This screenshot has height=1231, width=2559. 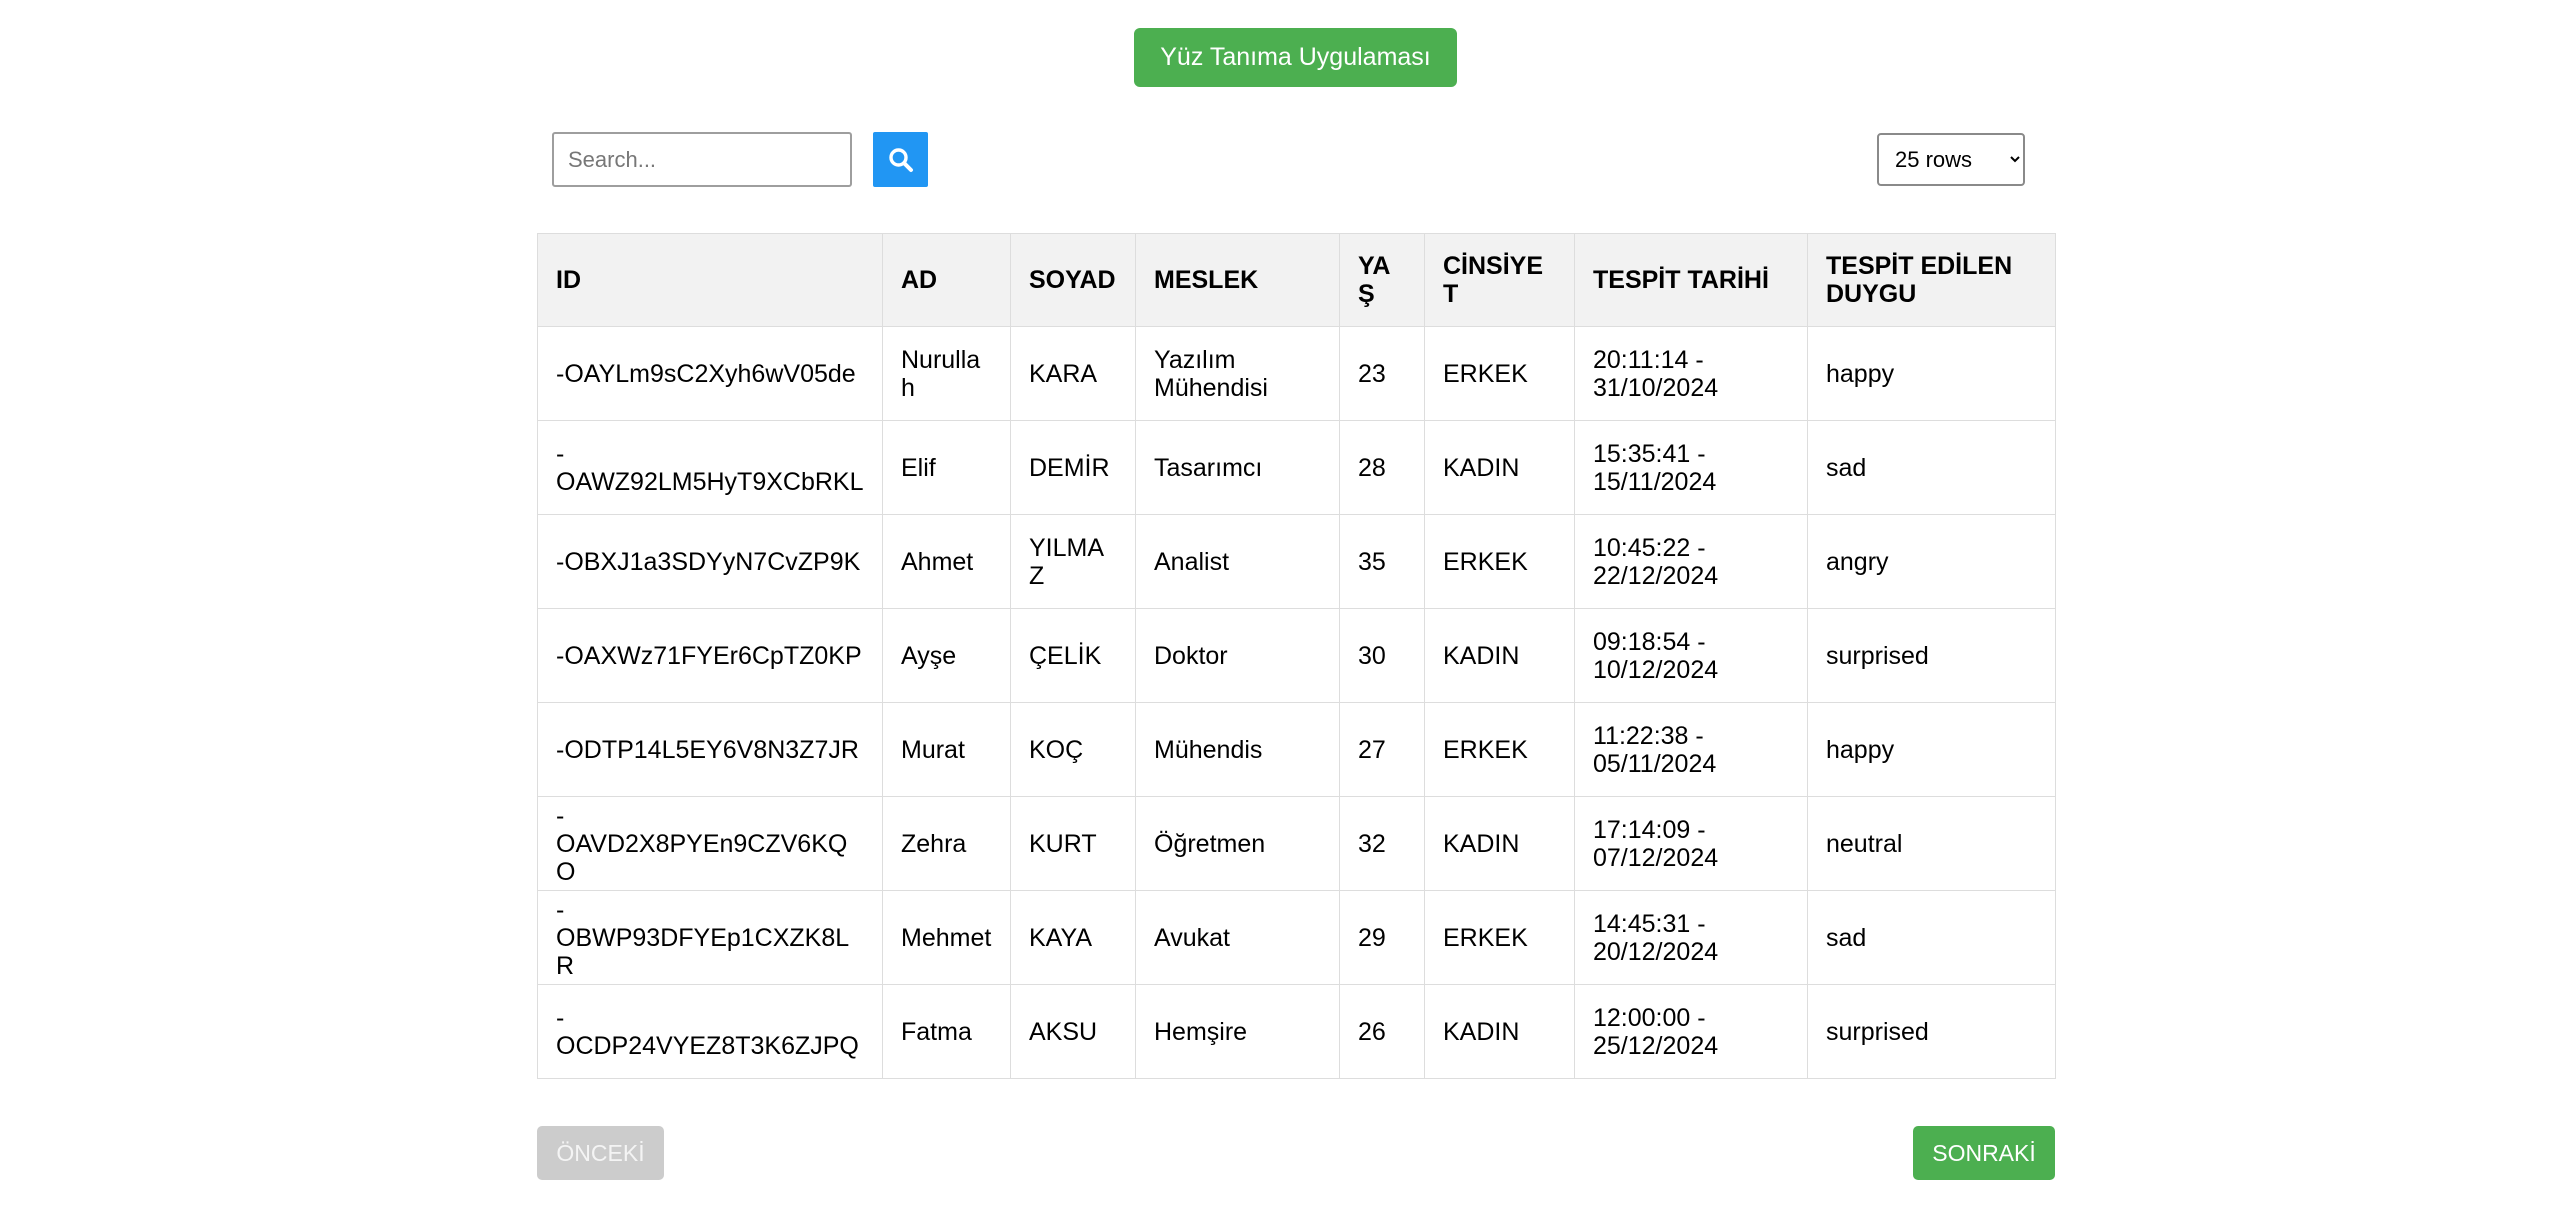 I want to click on cell-tespit-tarihi: 11:22:38 - 05/11/2024, so click(x=1691, y=749).